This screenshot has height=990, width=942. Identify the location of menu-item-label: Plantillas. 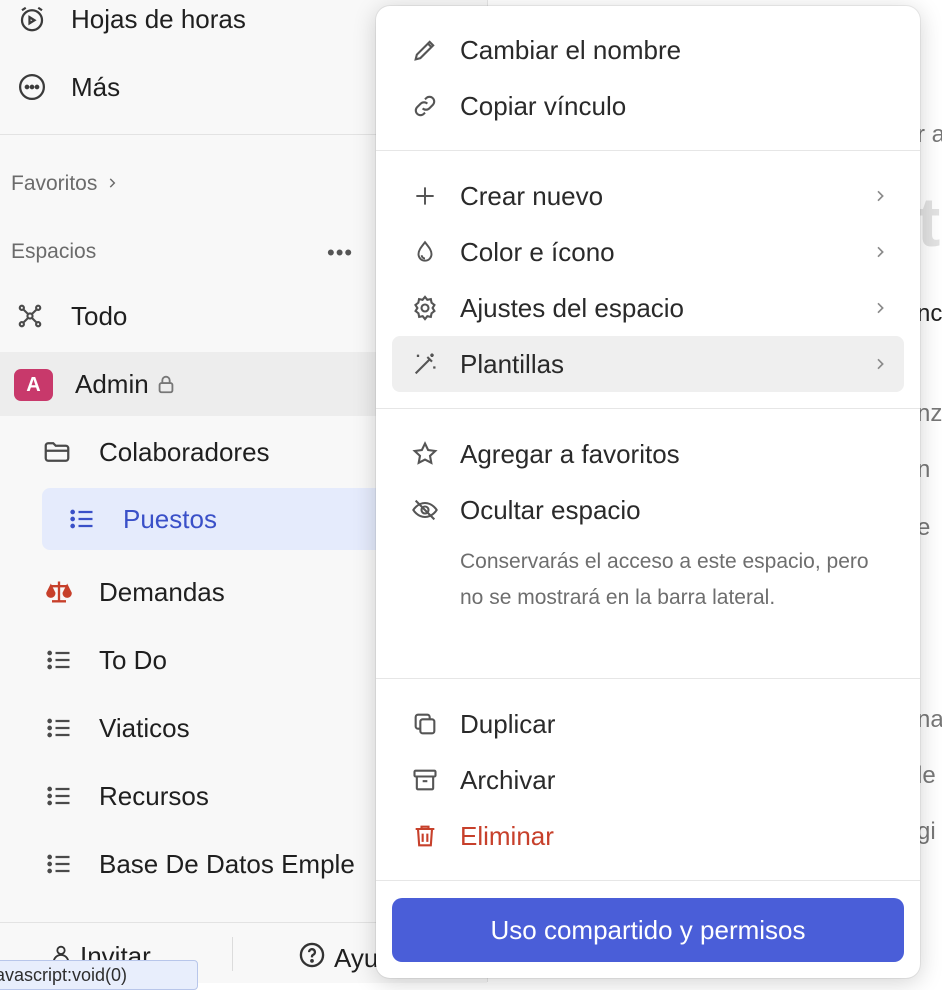
(512, 363).